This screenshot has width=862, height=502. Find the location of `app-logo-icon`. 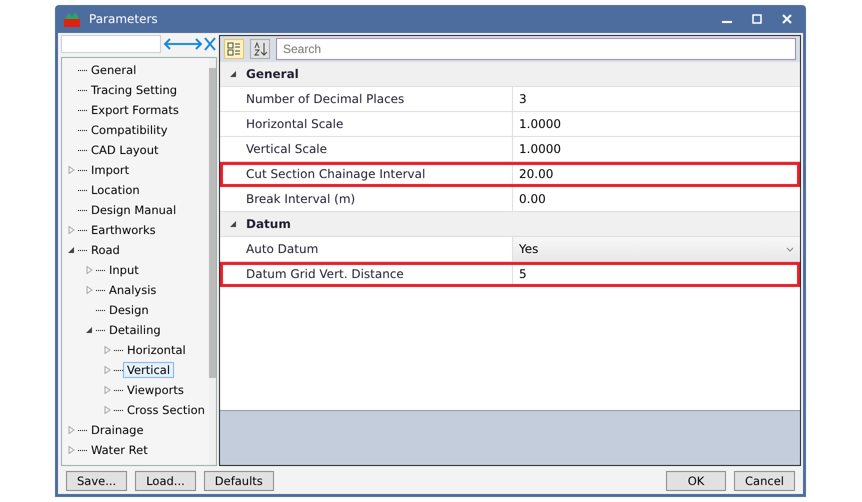

app-logo-icon is located at coordinates (72, 19).